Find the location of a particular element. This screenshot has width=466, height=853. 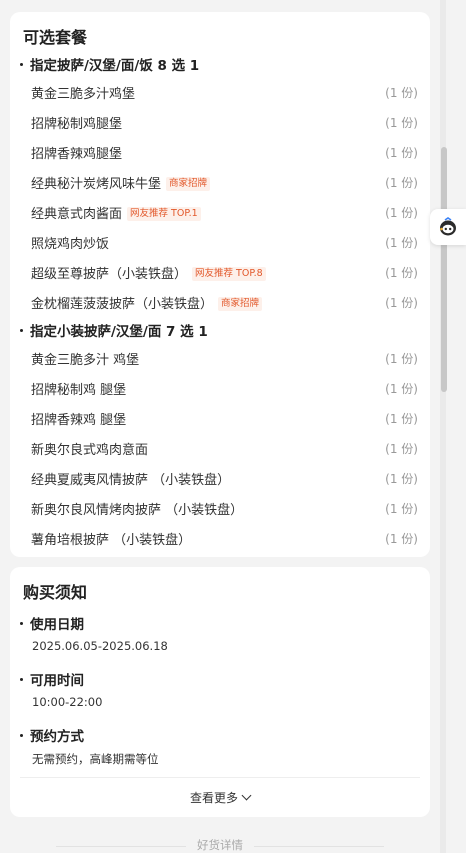

item-name: 薯角培根披萨 （小装铁盘） is located at coordinates (111, 540).